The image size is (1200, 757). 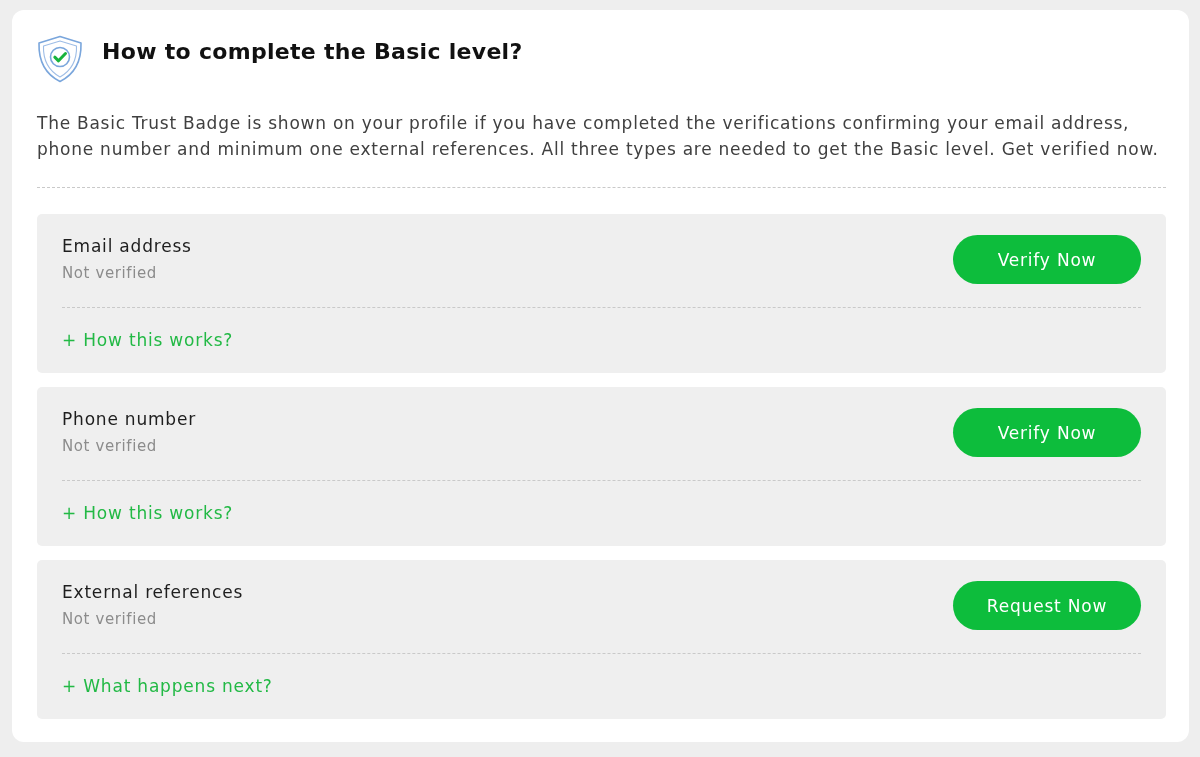 What do you see at coordinates (60, 59) in the screenshot?
I see `shield-check-icon` at bounding box center [60, 59].